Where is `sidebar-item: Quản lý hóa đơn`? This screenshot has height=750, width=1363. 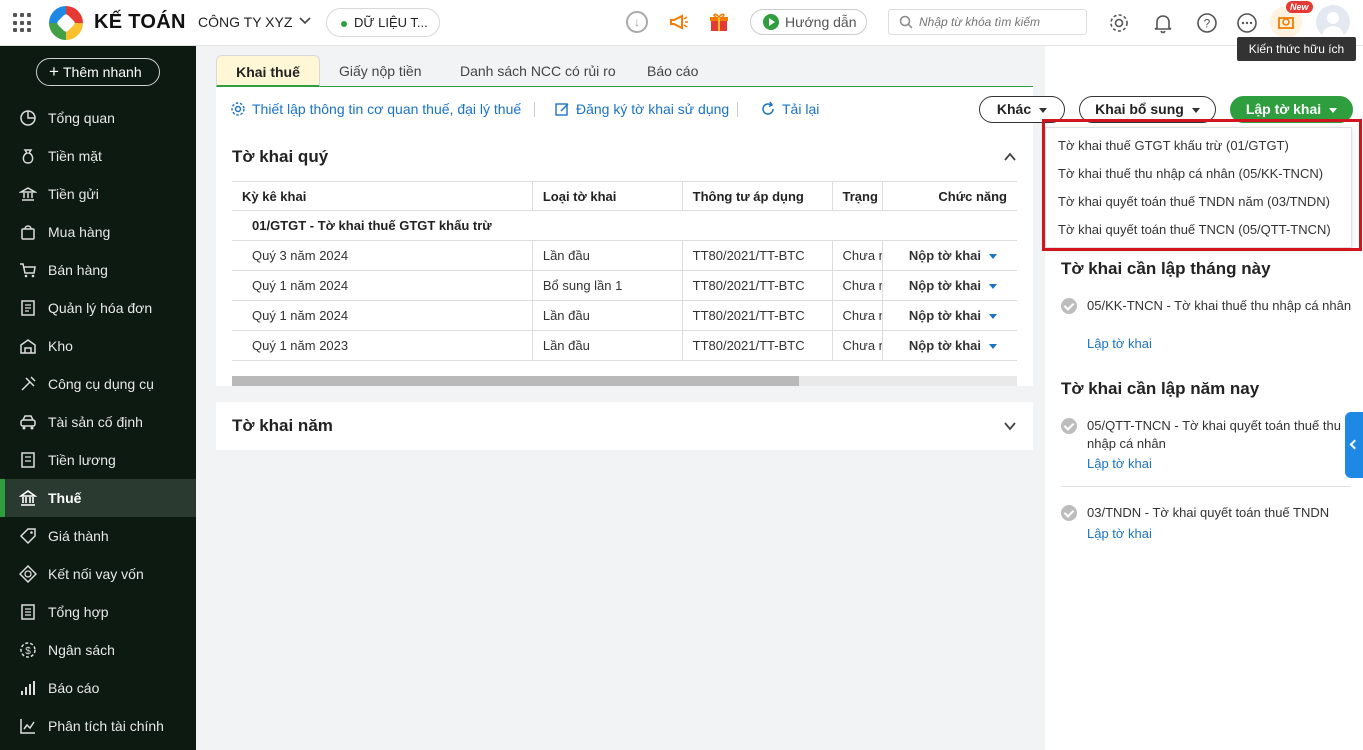
sidebar-item: Quản lý hóa đơn is located at coordinates (98, 308).